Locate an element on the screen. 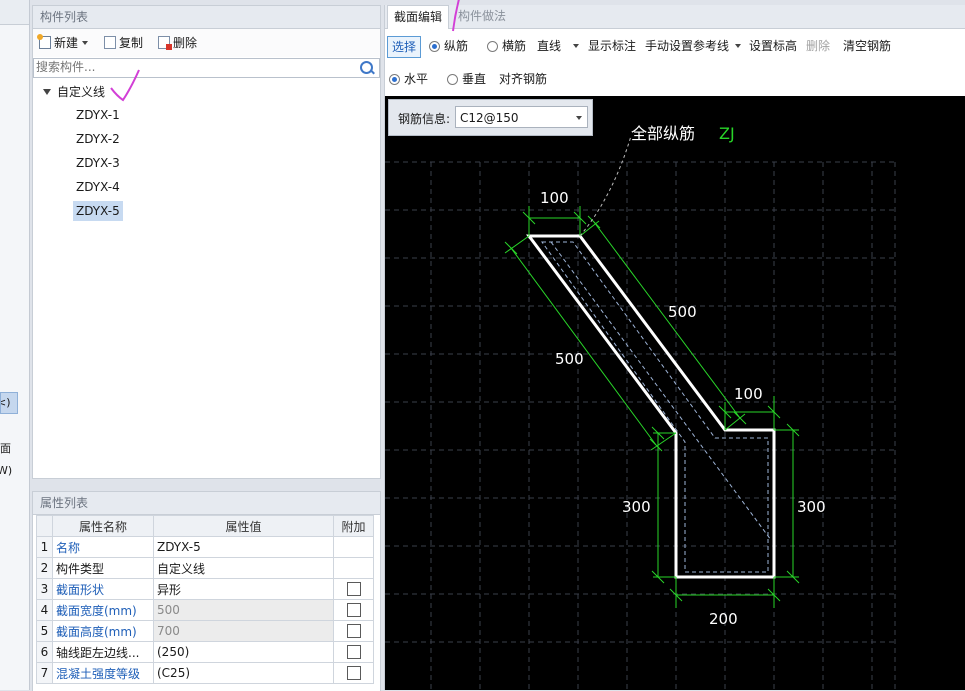  new-icon is located at coordinates (44, 41).